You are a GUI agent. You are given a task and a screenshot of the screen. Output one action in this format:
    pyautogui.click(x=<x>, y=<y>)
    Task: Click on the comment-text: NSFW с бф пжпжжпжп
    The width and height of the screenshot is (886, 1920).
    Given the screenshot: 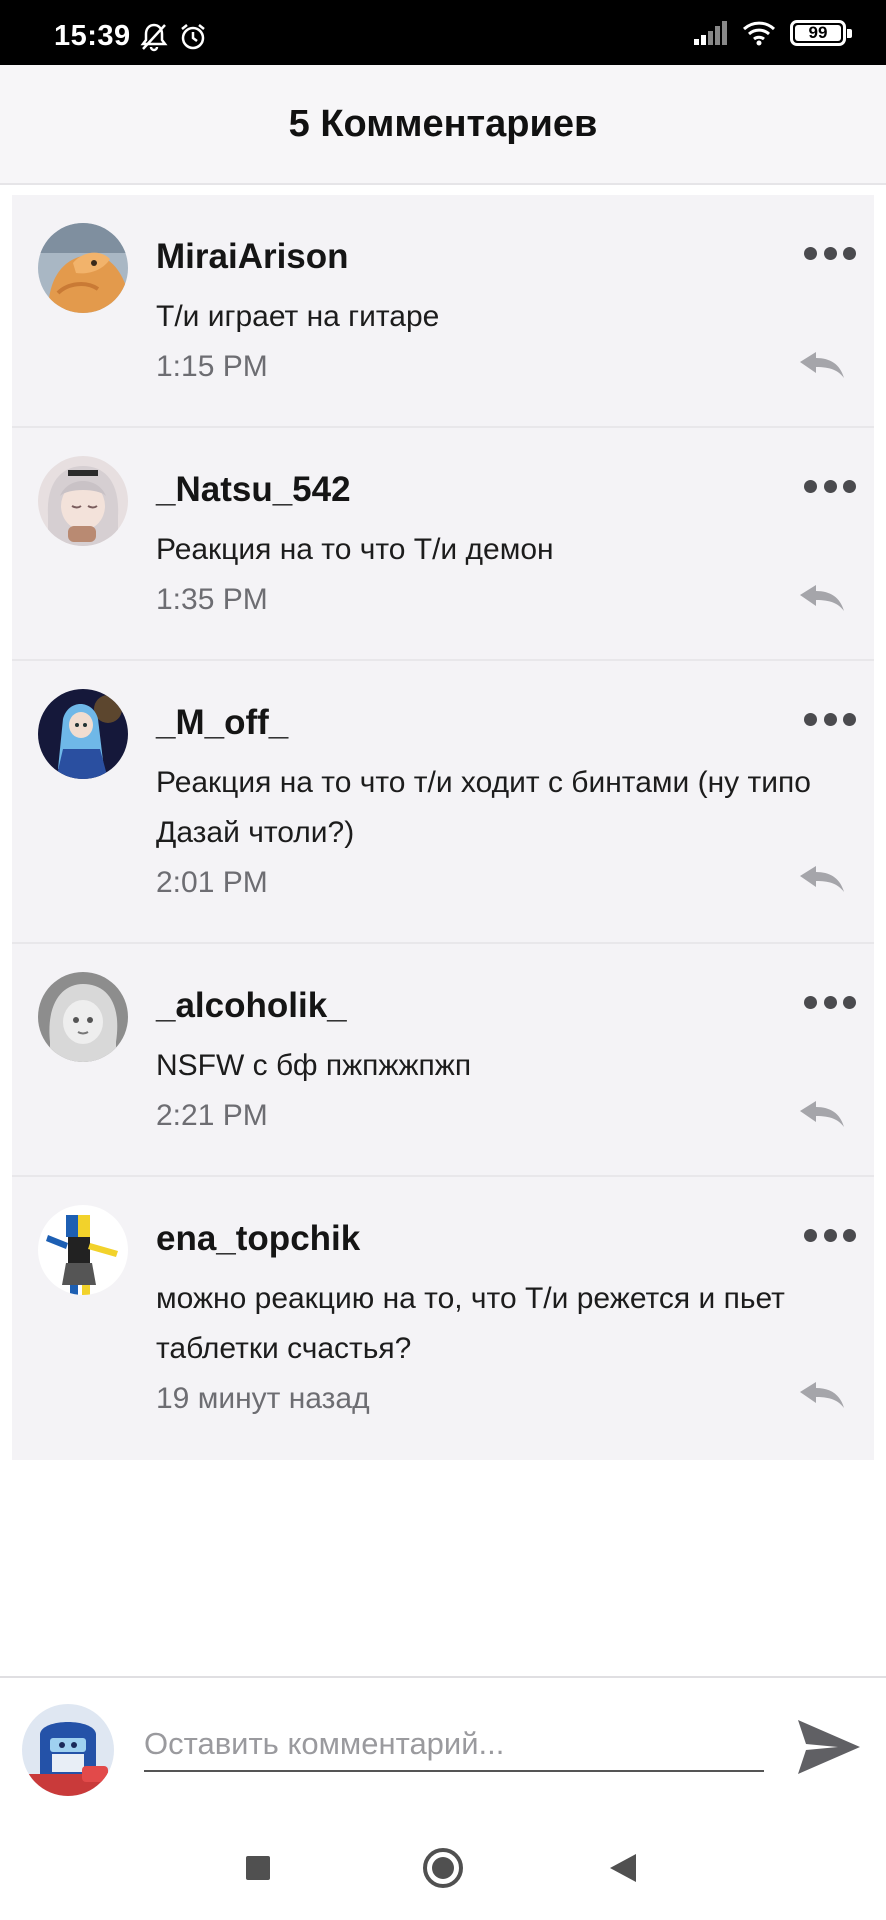 What is the action you would take?
    pyautogui.click(x=314, y=1065)
    